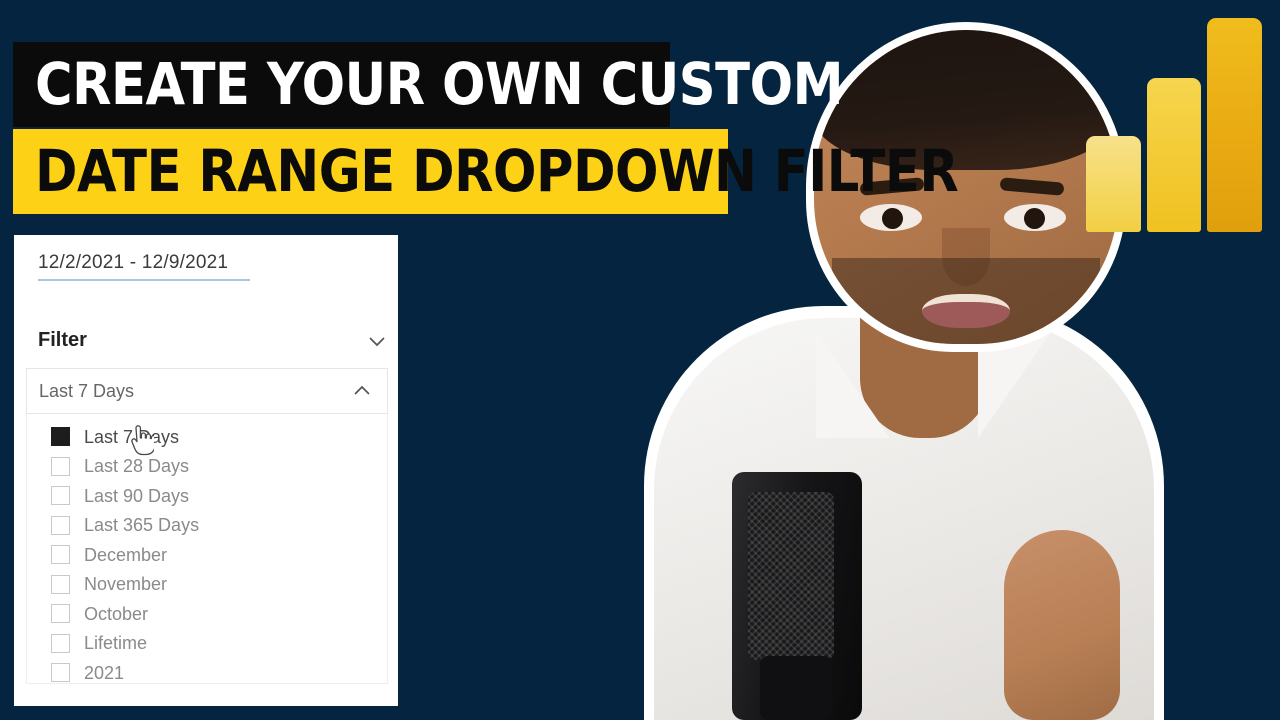 Image resolution: width=1280 pixels, height=720 pixels. Describe the element at coordinates (207, 437) in the screenshot. I see `dropdown-option: Last 7 Days` at that location.